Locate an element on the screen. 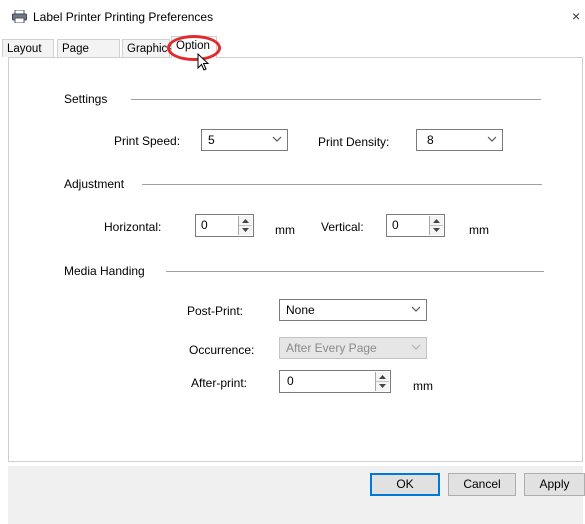 The width and height of the screenshot is (585, 524). media-divider is located at coordinates (355, 271).